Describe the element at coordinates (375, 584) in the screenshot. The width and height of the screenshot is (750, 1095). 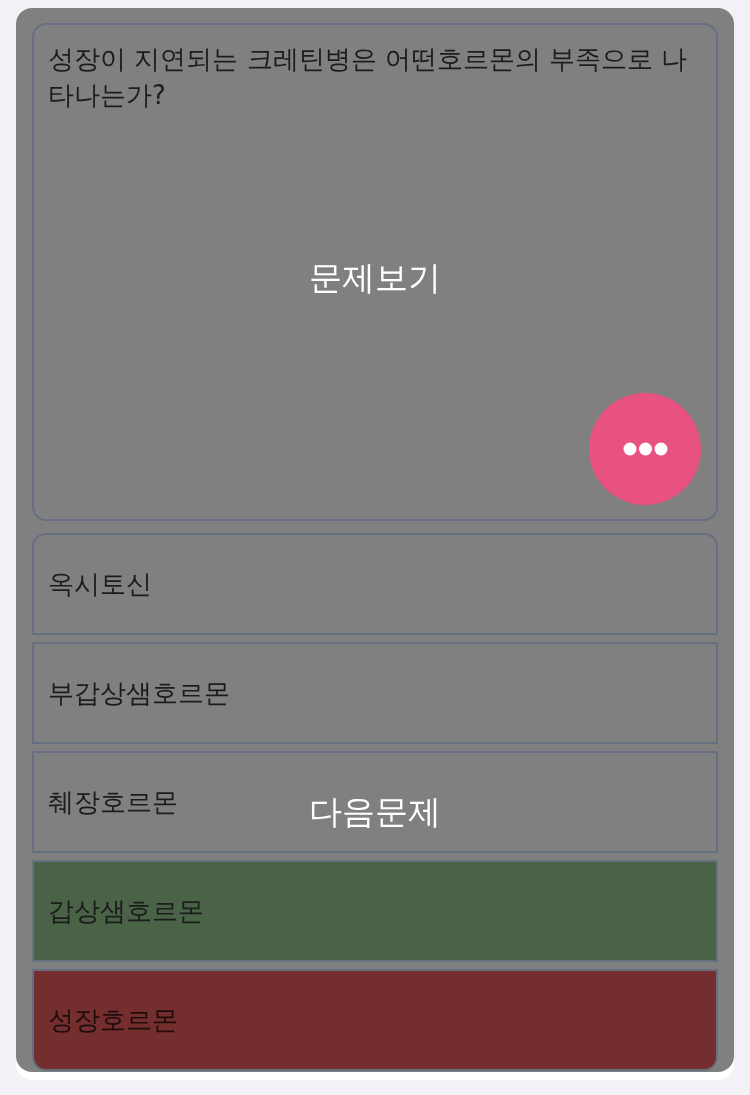
I see `answer-option: 옥시토신` at that location.